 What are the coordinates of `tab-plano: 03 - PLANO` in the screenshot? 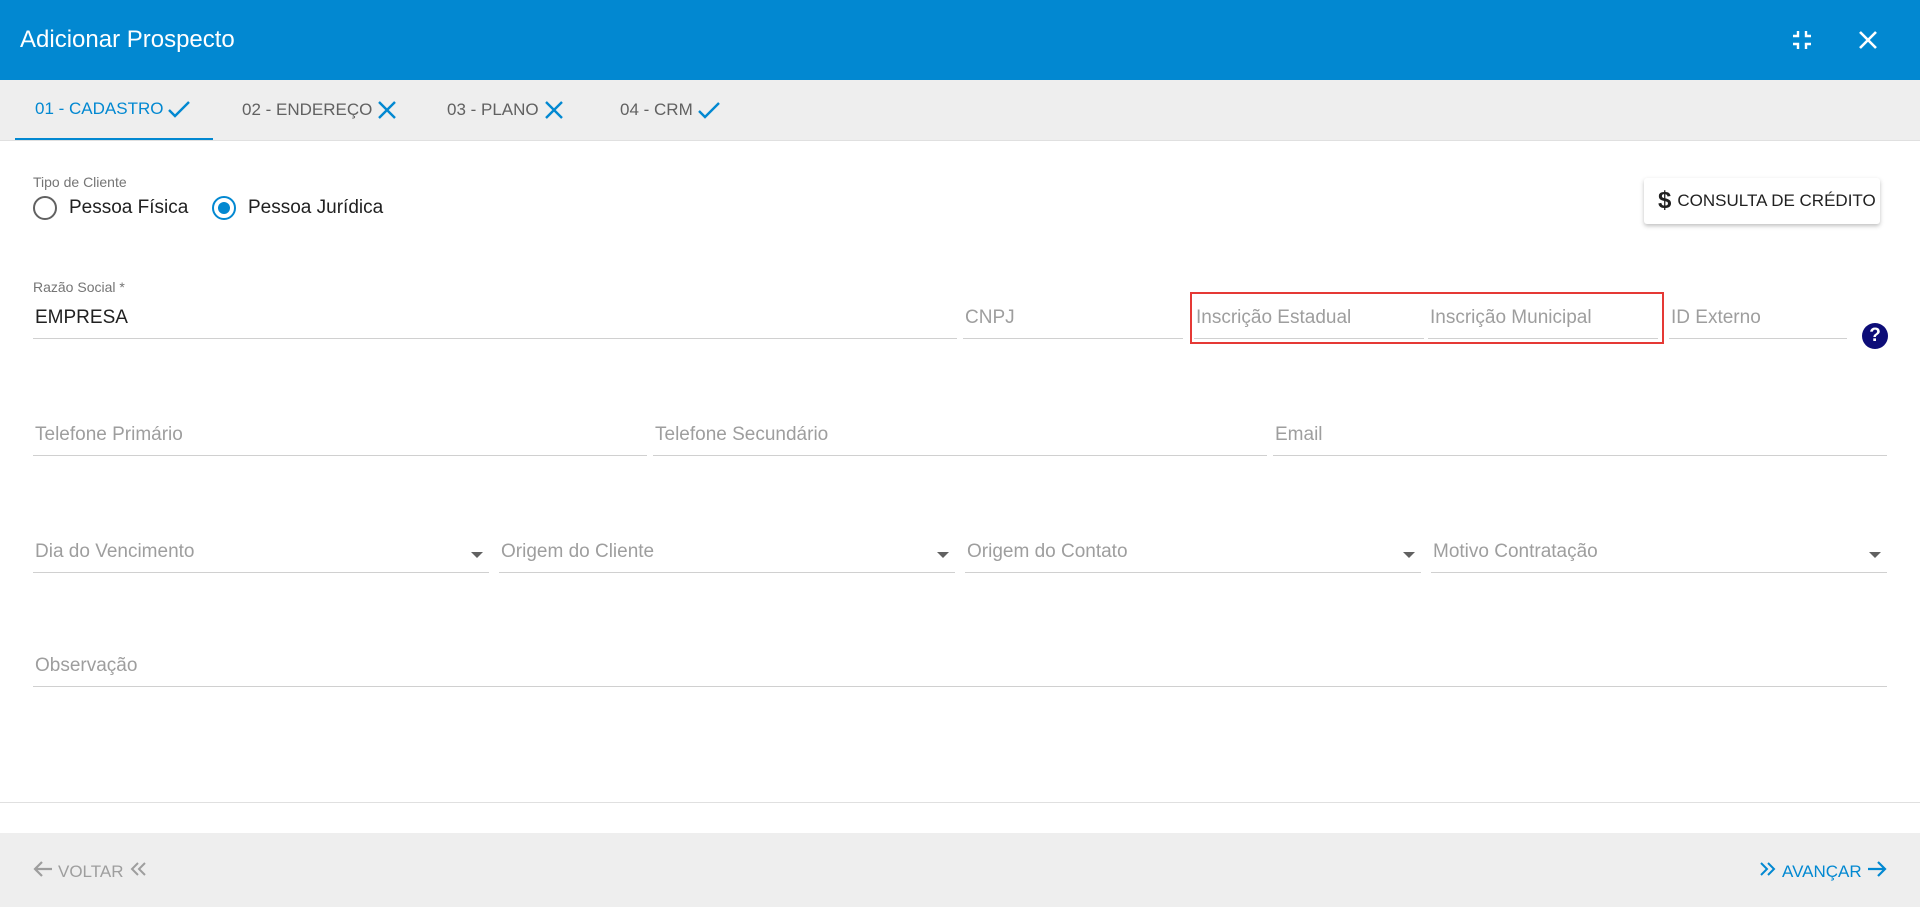 It's located at (506, 109).